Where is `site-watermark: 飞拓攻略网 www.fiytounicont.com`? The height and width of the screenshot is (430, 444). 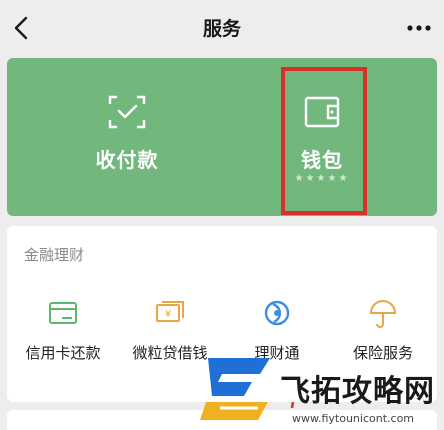
site-watermark: 飞拓攻略网 www.fiytounicont.com is located at coordinates (322, 391).